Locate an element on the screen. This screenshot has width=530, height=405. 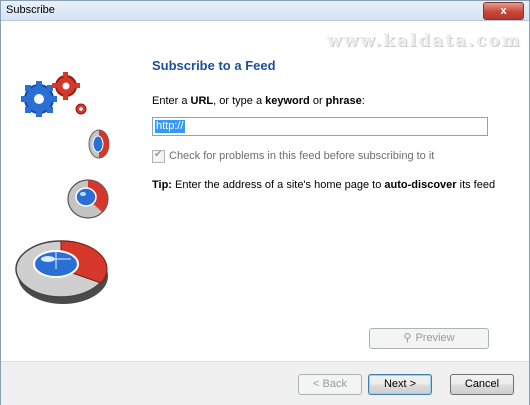
close-icon: x is located at coordinates (503, 11).